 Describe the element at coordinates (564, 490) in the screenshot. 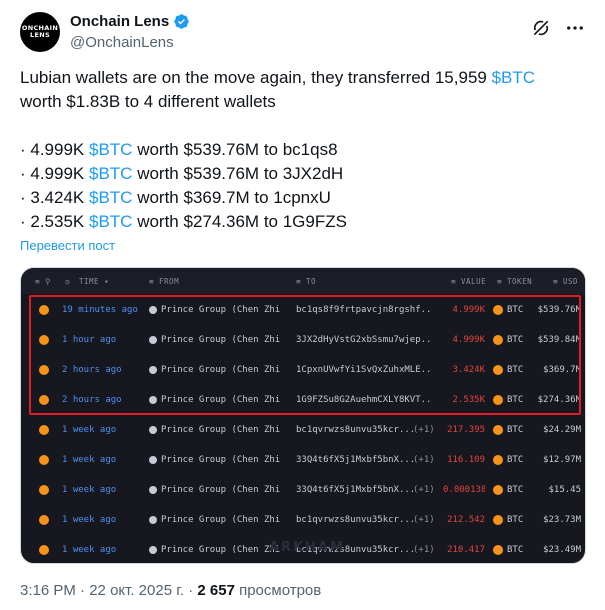

I see `usd-cell: $15.45` at that location.